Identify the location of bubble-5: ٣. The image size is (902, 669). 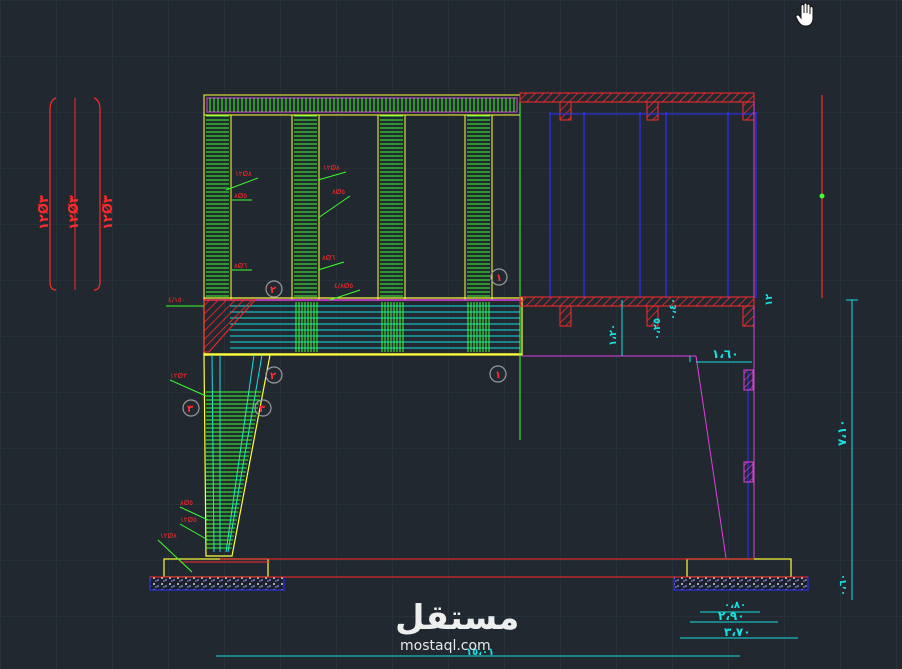
(190, 409).